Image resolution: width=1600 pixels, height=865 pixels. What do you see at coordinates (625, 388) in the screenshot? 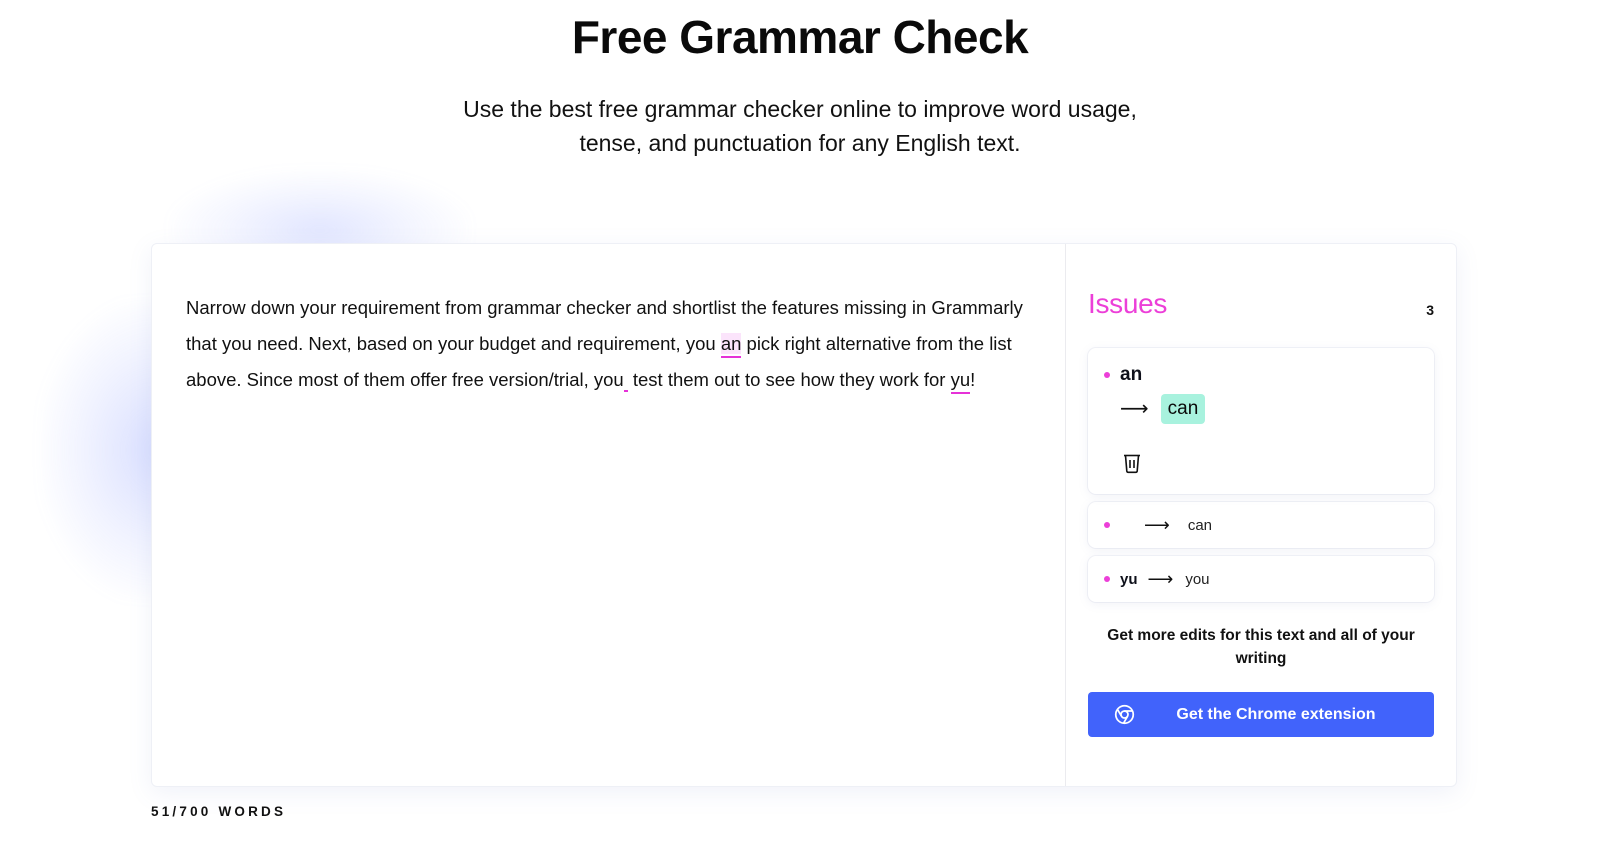
I see `error-marker-missing-word` at bounding box center [625, 388].